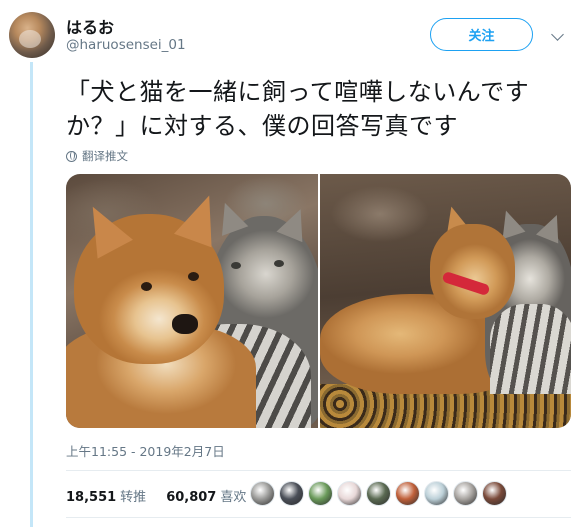 This screenshot has height=527, width=584. I want to click on cat-stripes, so click(530, 349).